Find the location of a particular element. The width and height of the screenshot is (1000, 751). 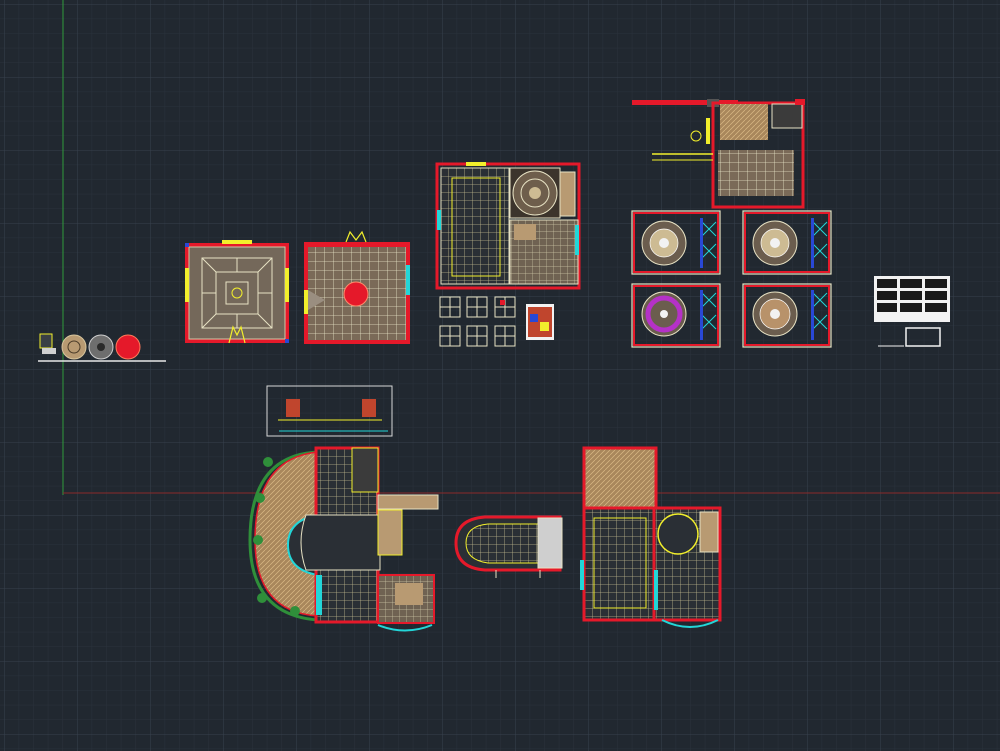

ceiling-plan-square-b is located at coordinates (357, 287).